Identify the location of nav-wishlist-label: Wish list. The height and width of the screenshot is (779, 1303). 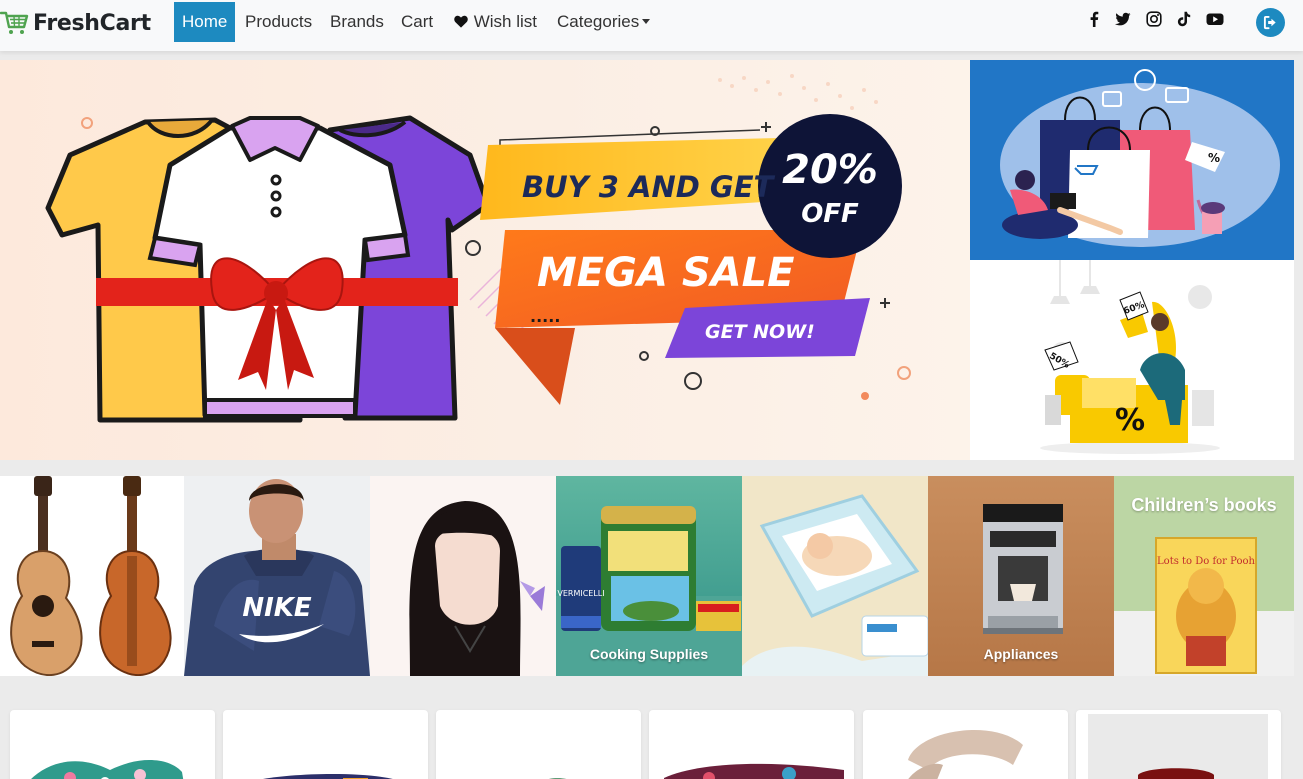
(505, 21).